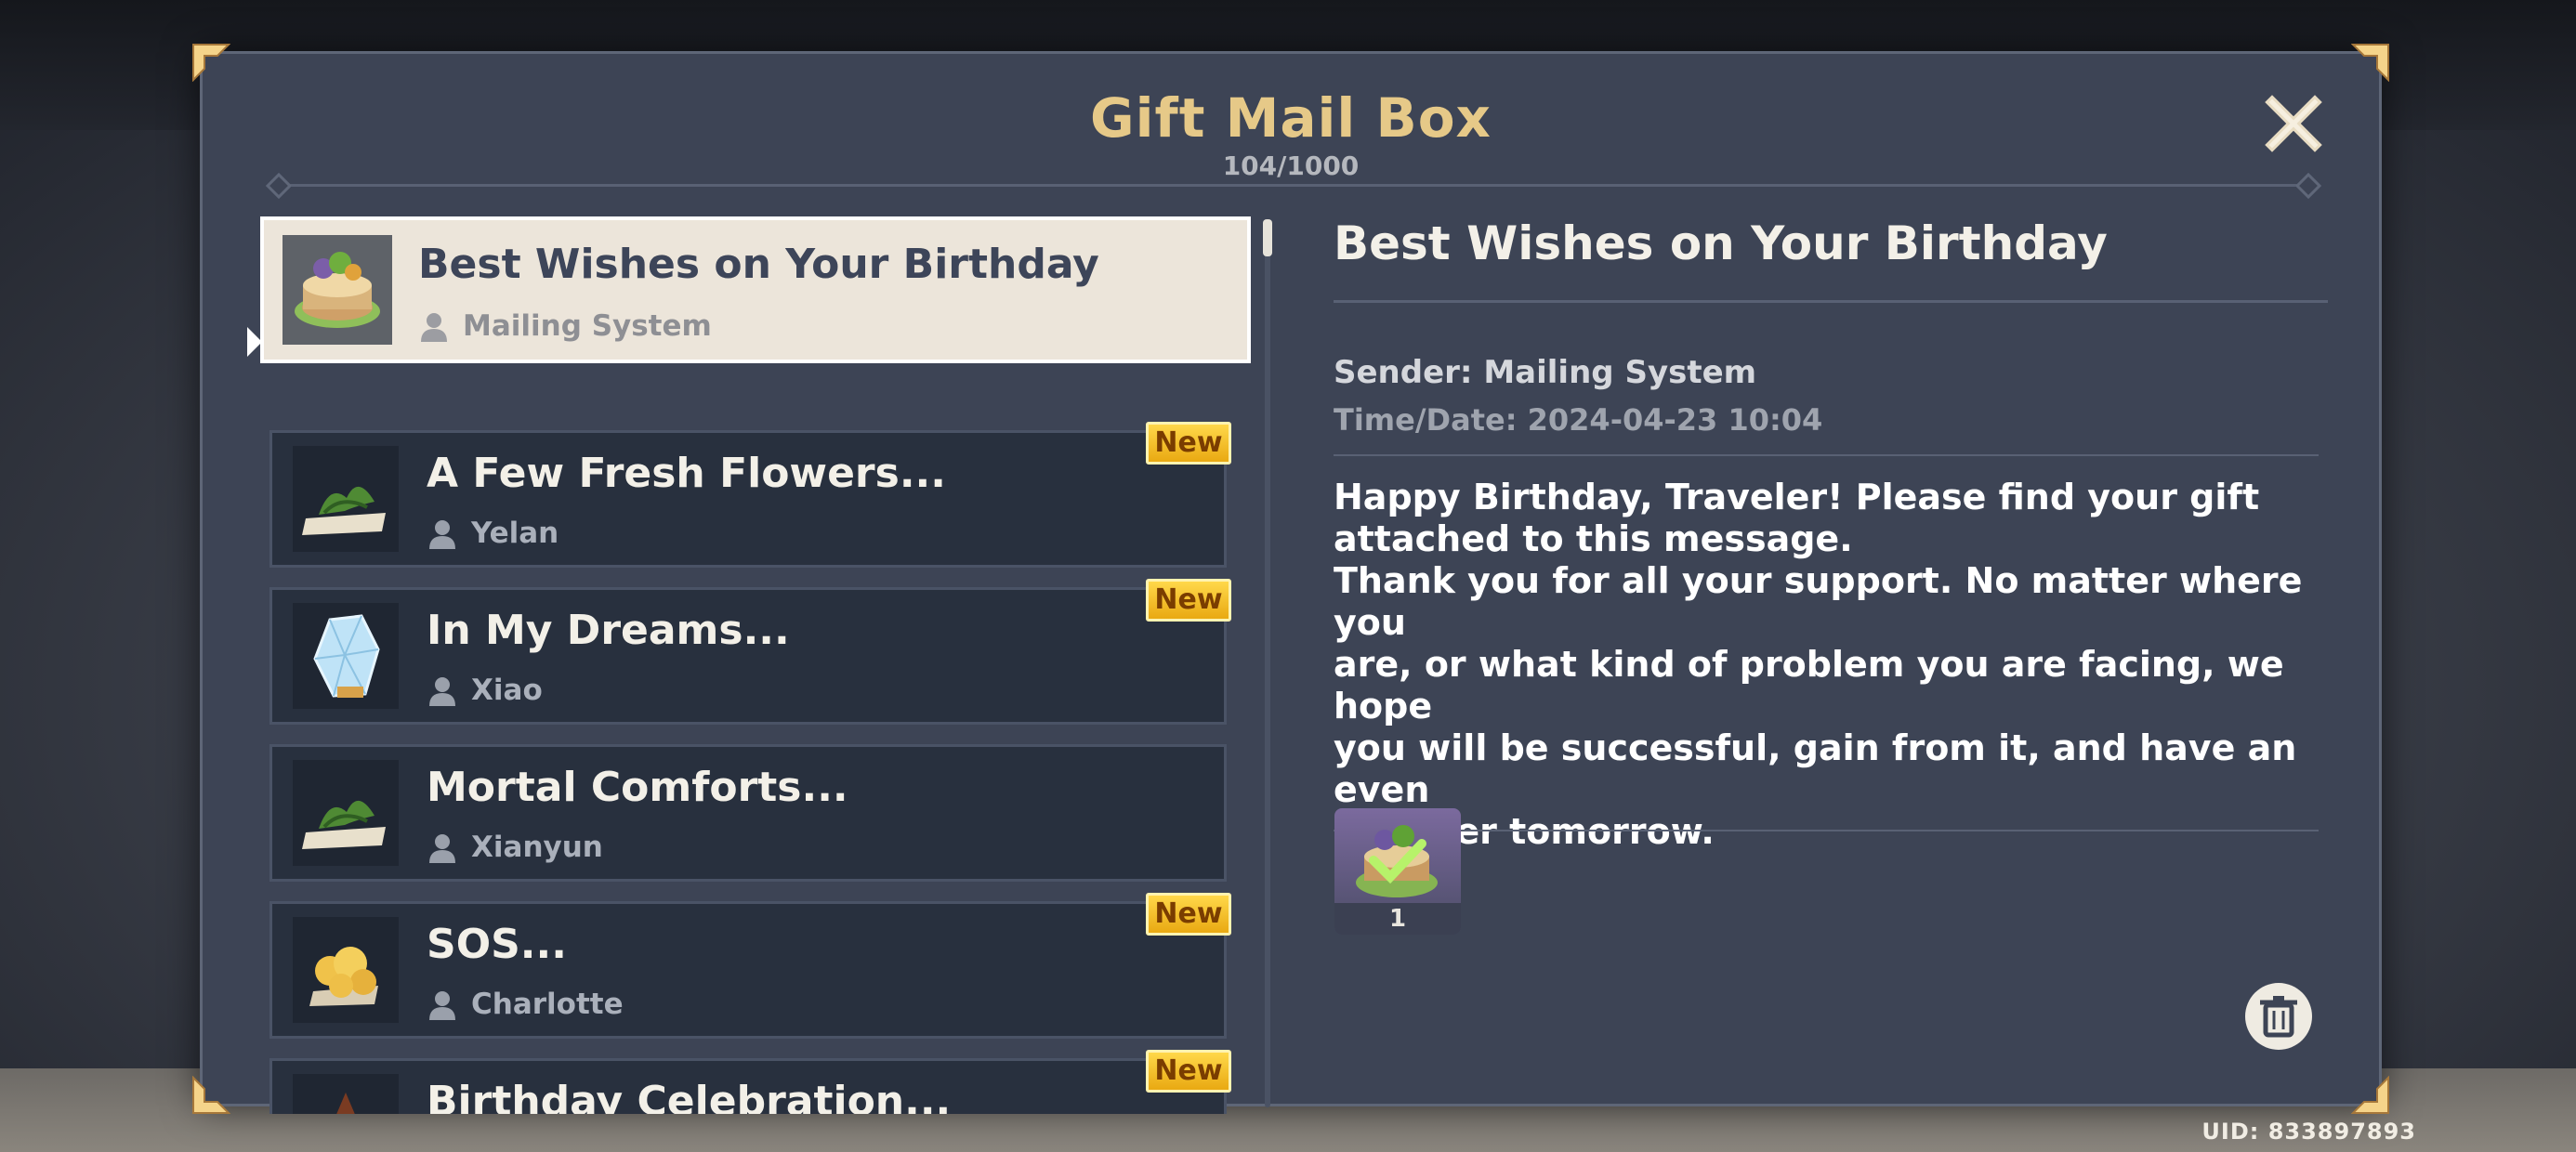  Describe the element at coordinates (1290, 185) in the screenshot. I see `title-divider` at that location.